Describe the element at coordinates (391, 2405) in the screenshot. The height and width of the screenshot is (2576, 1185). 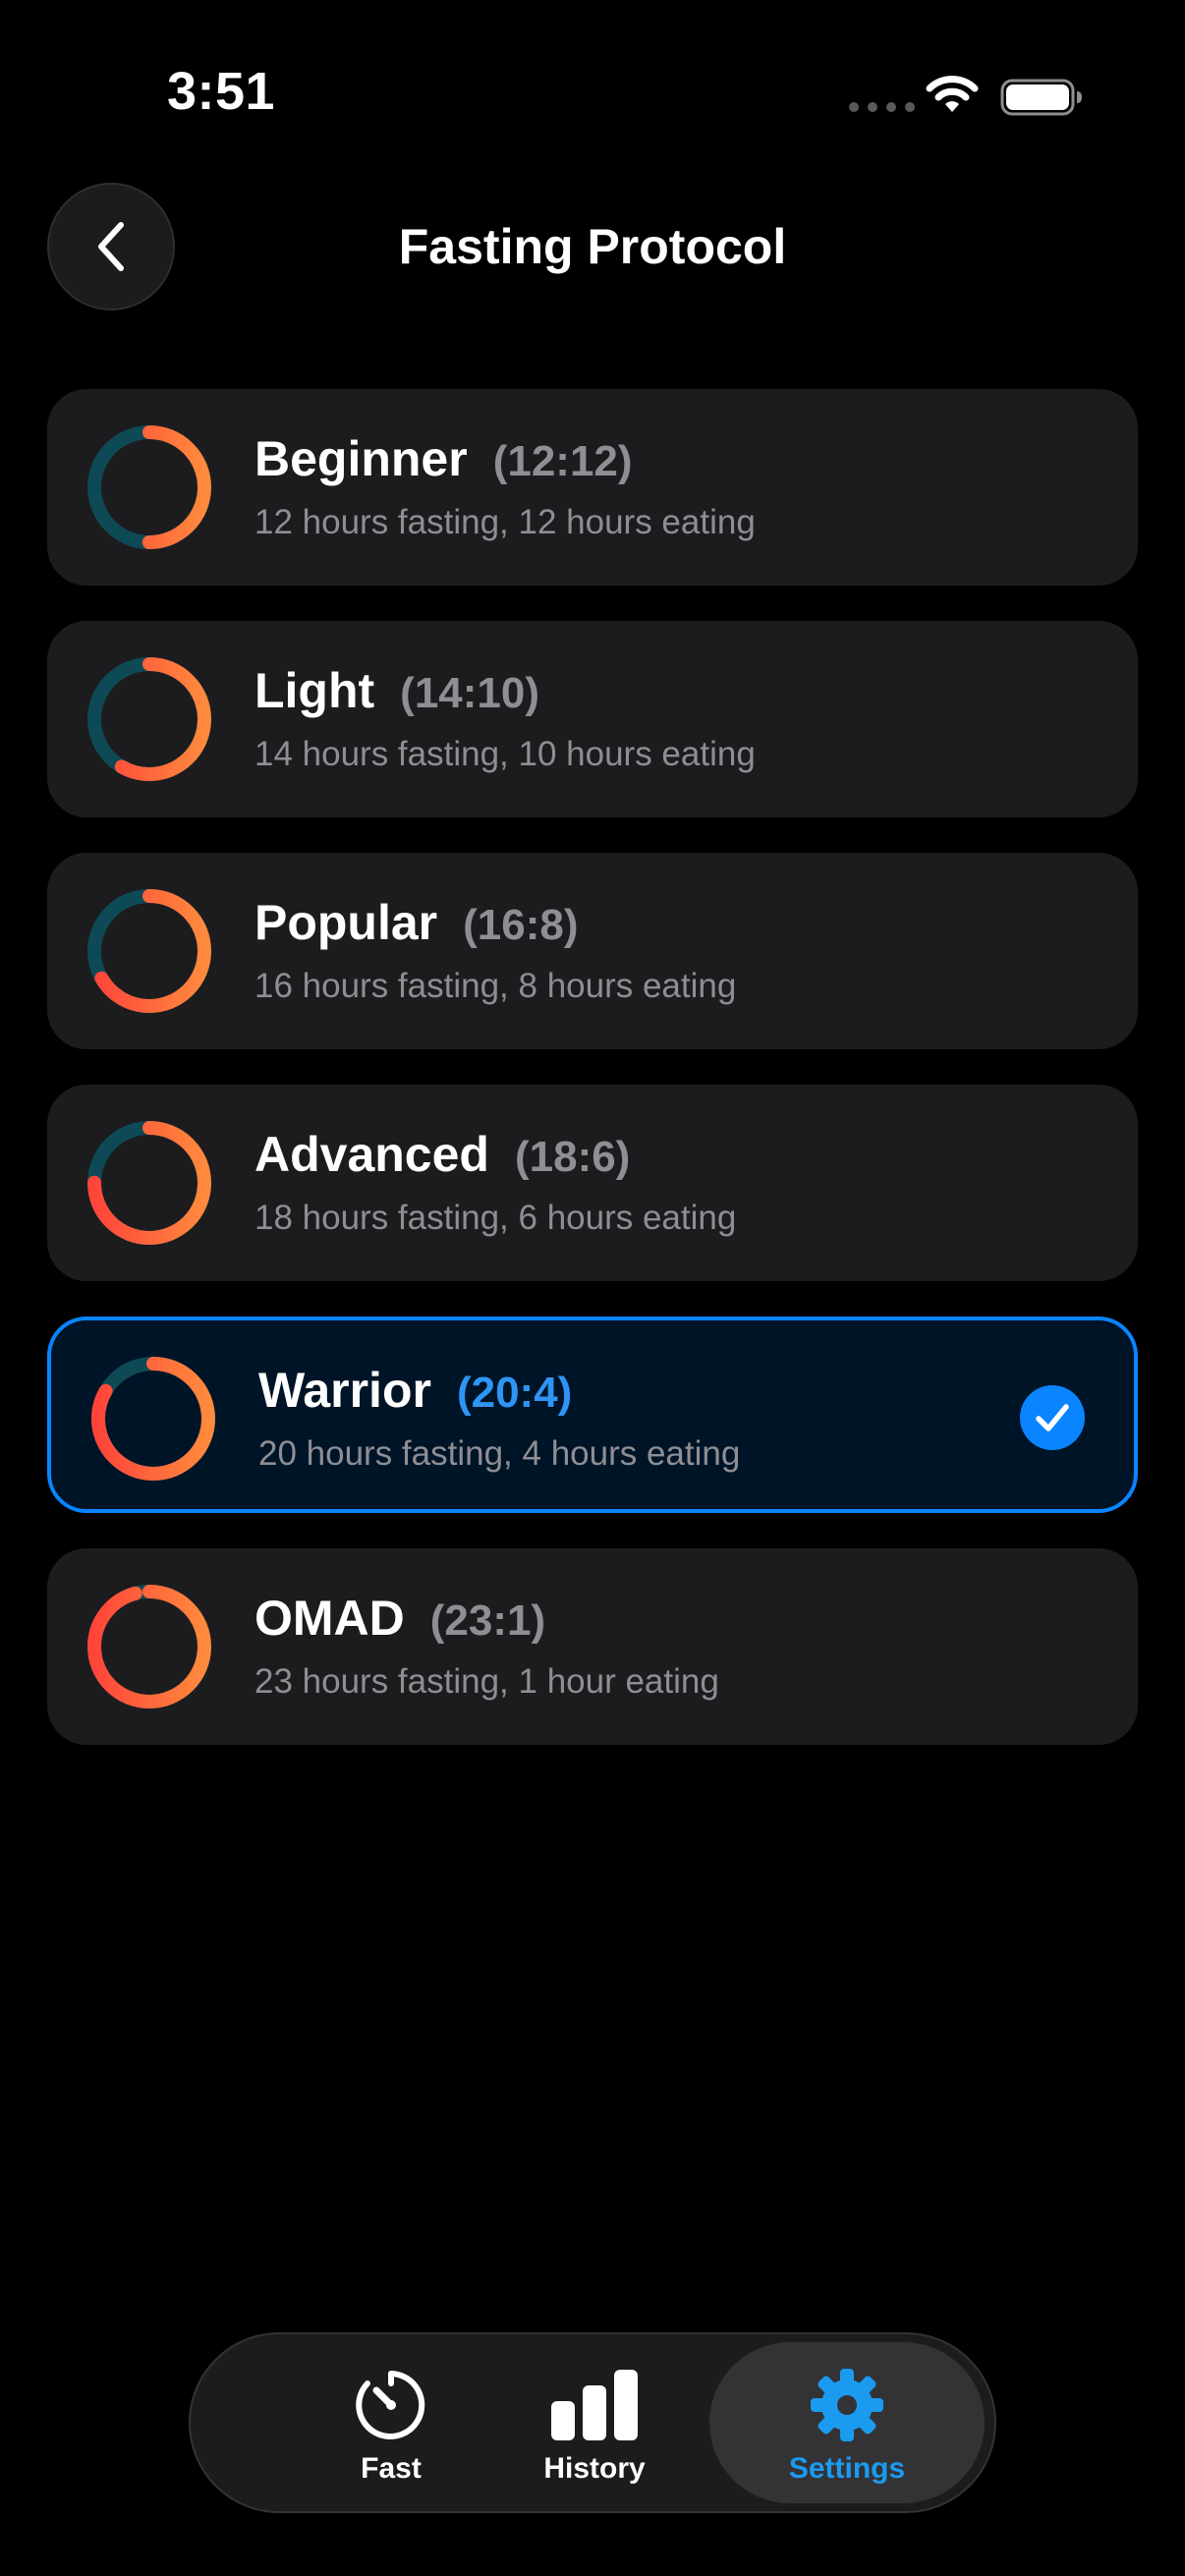
I see `timer-icon` at that location.